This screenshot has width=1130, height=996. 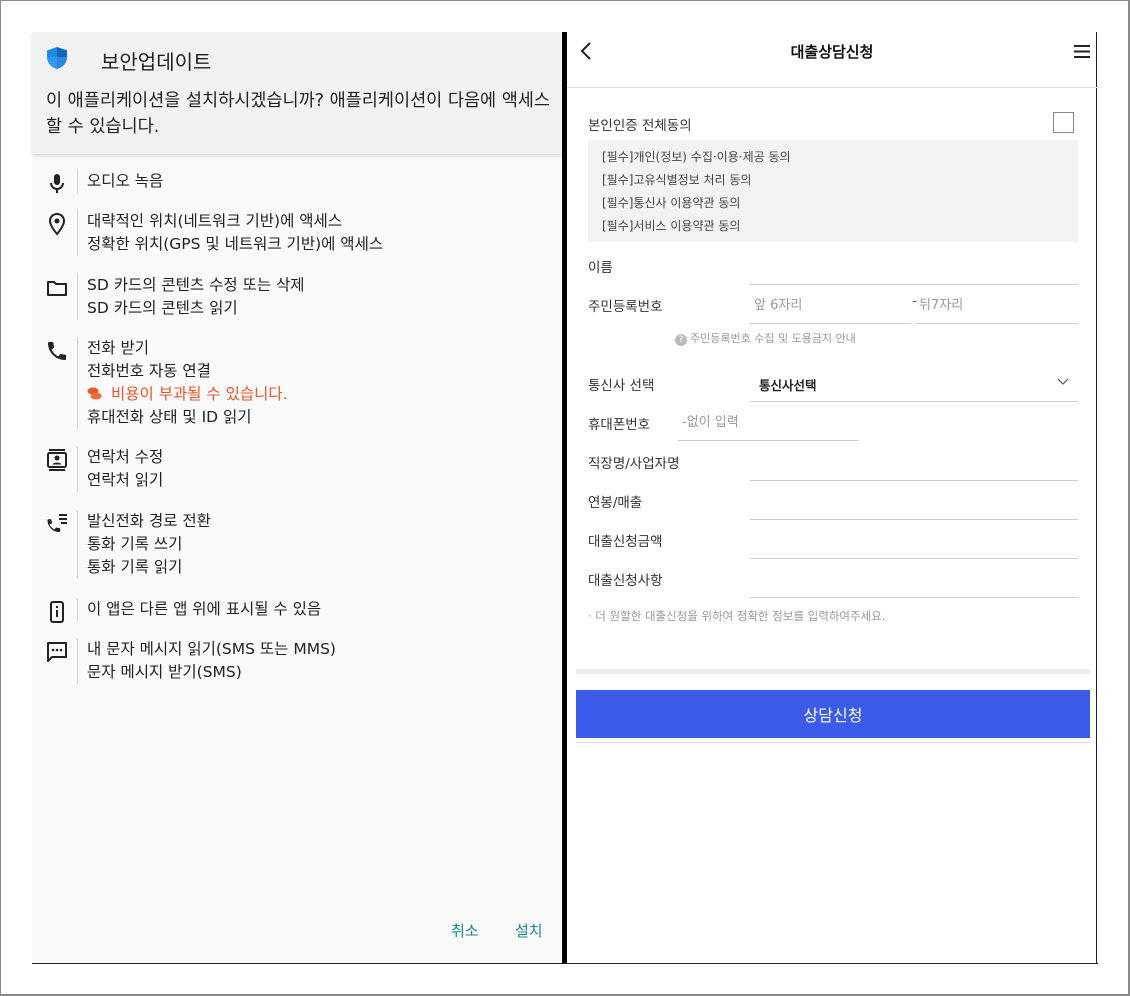 What do you see at coordinates (204, 609) in the screenshot?
I see `permission-text: 이 앱은 다른 앱 위에 표시될 수 있음` at bounding box center [204, 609].